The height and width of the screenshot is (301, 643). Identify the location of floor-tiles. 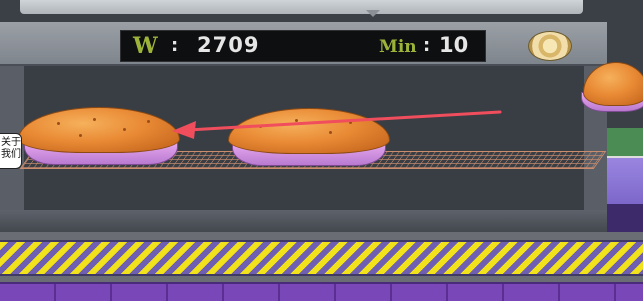
(321, 291).